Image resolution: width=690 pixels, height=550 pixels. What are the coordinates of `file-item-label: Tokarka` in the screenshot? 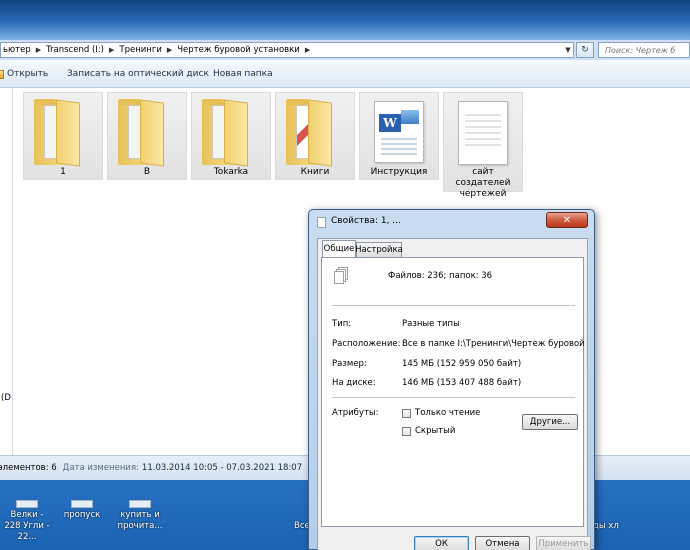 It's located at (231, 172).